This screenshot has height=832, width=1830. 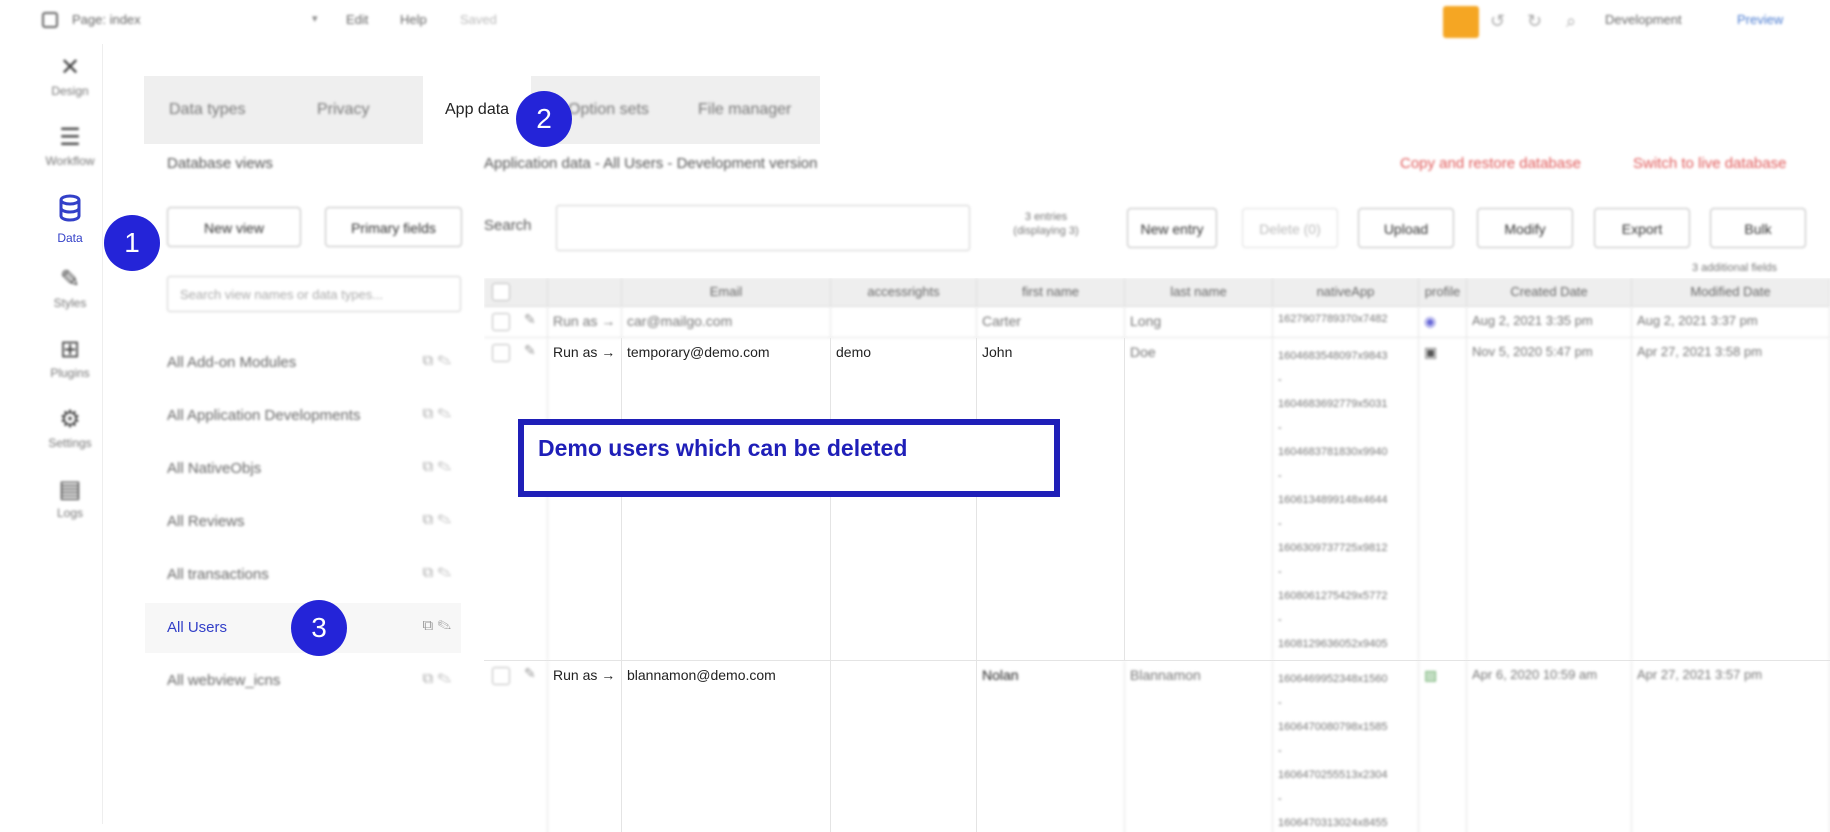 What do you see at coordinates (1443, 499) in the screenshot?
I see `profile-image-icon: ▣` at bounding box center [1443, 499].